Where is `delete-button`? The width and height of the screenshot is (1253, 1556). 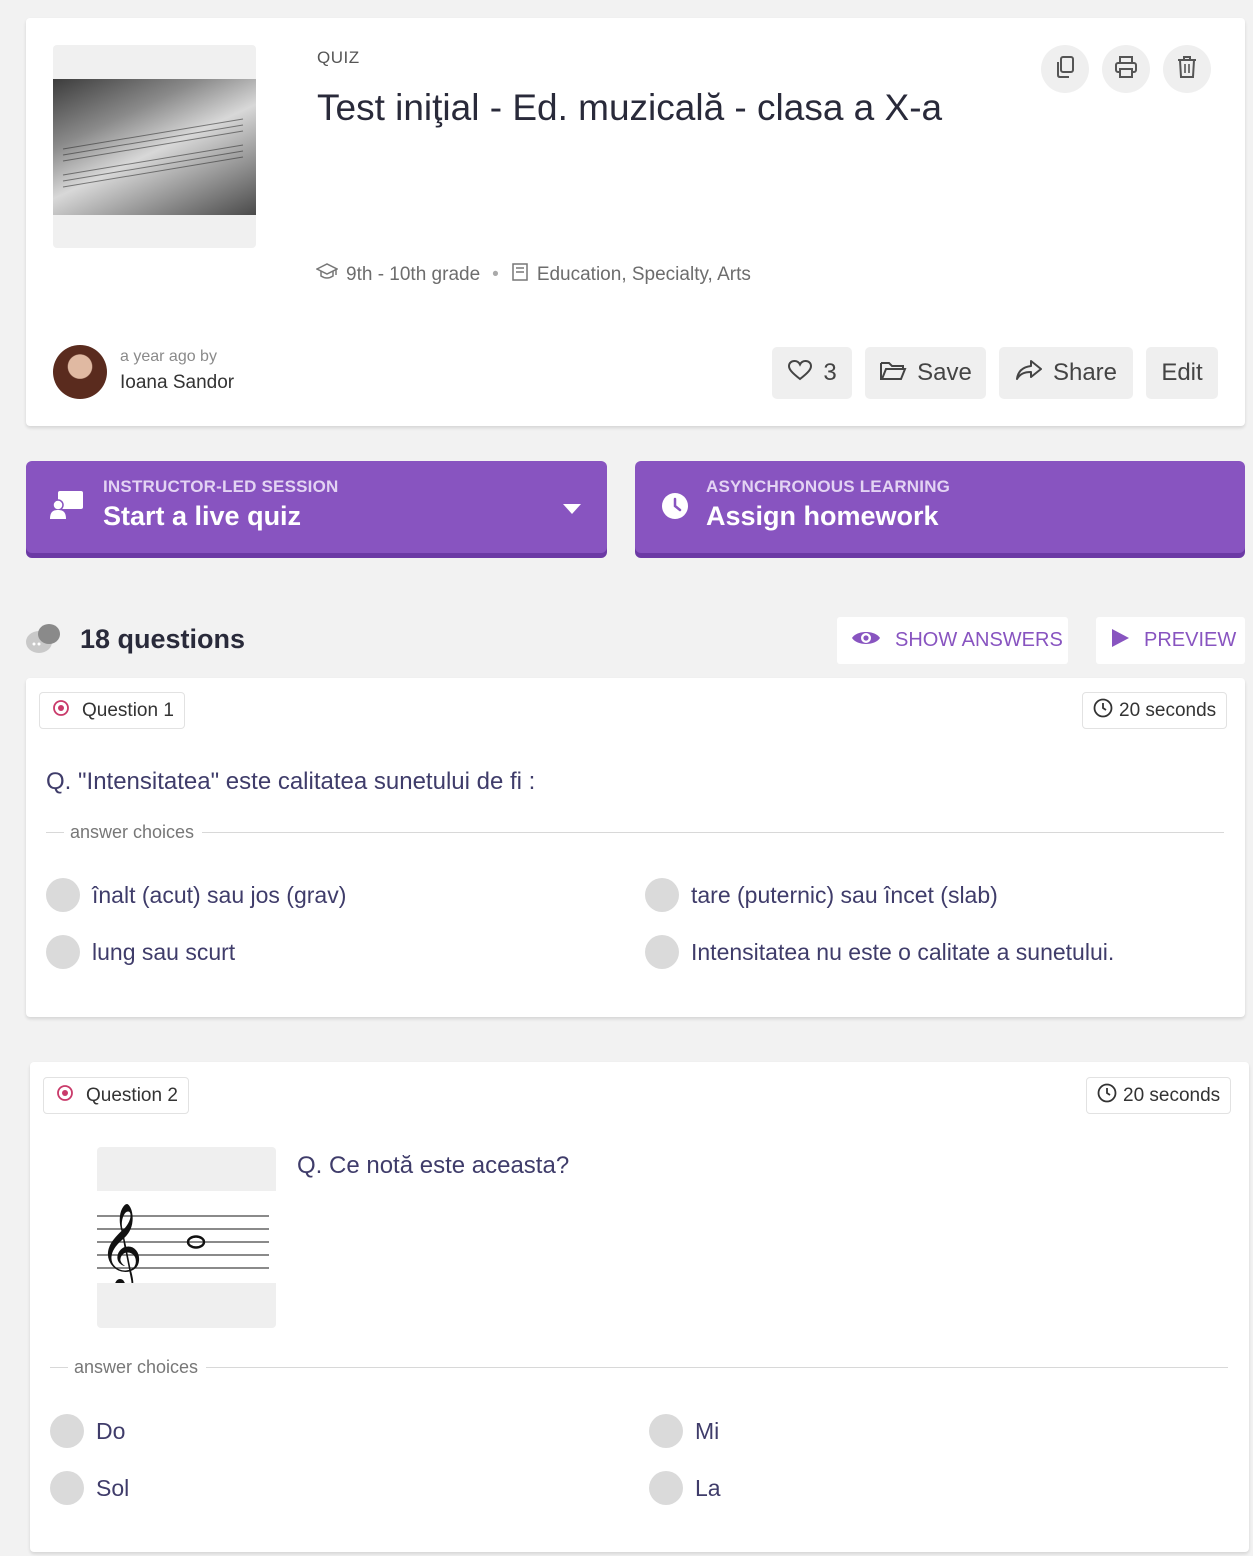 delete-button is located at coordinates (1187, 69).